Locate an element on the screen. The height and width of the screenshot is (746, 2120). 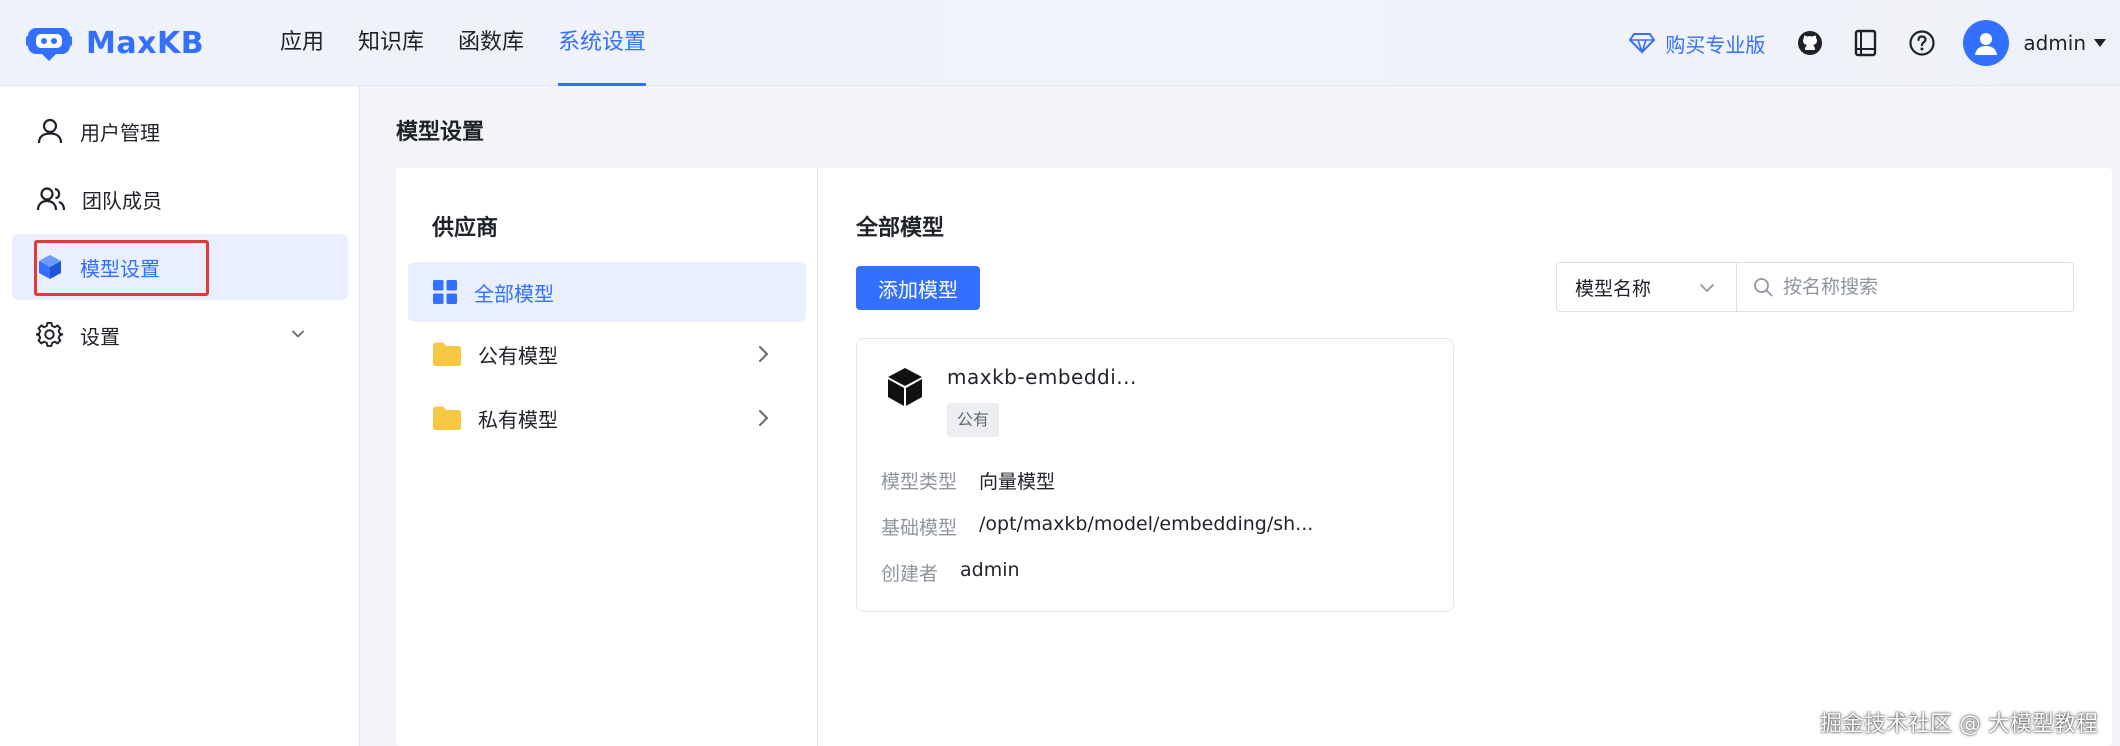
maxkb-logo-icon is located at coordinates (49, 43).